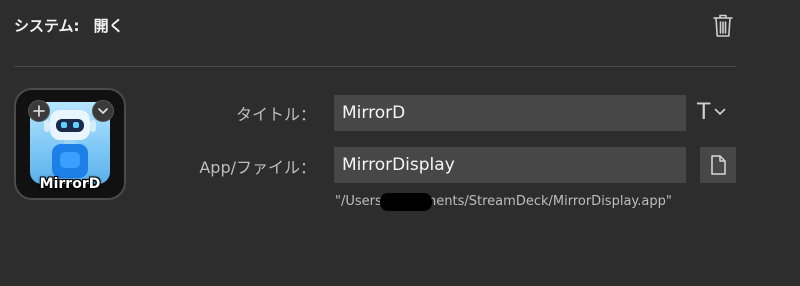 The width and height of the screenshot is (800, 286). I want to click on choose-file-button, so click(718, 165).